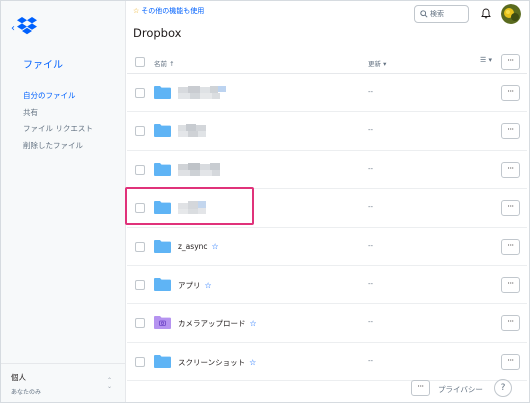 The image size is (530, 403). I want to click on sidebar-item-my-files: 自分のファイル, so click(58, 96).